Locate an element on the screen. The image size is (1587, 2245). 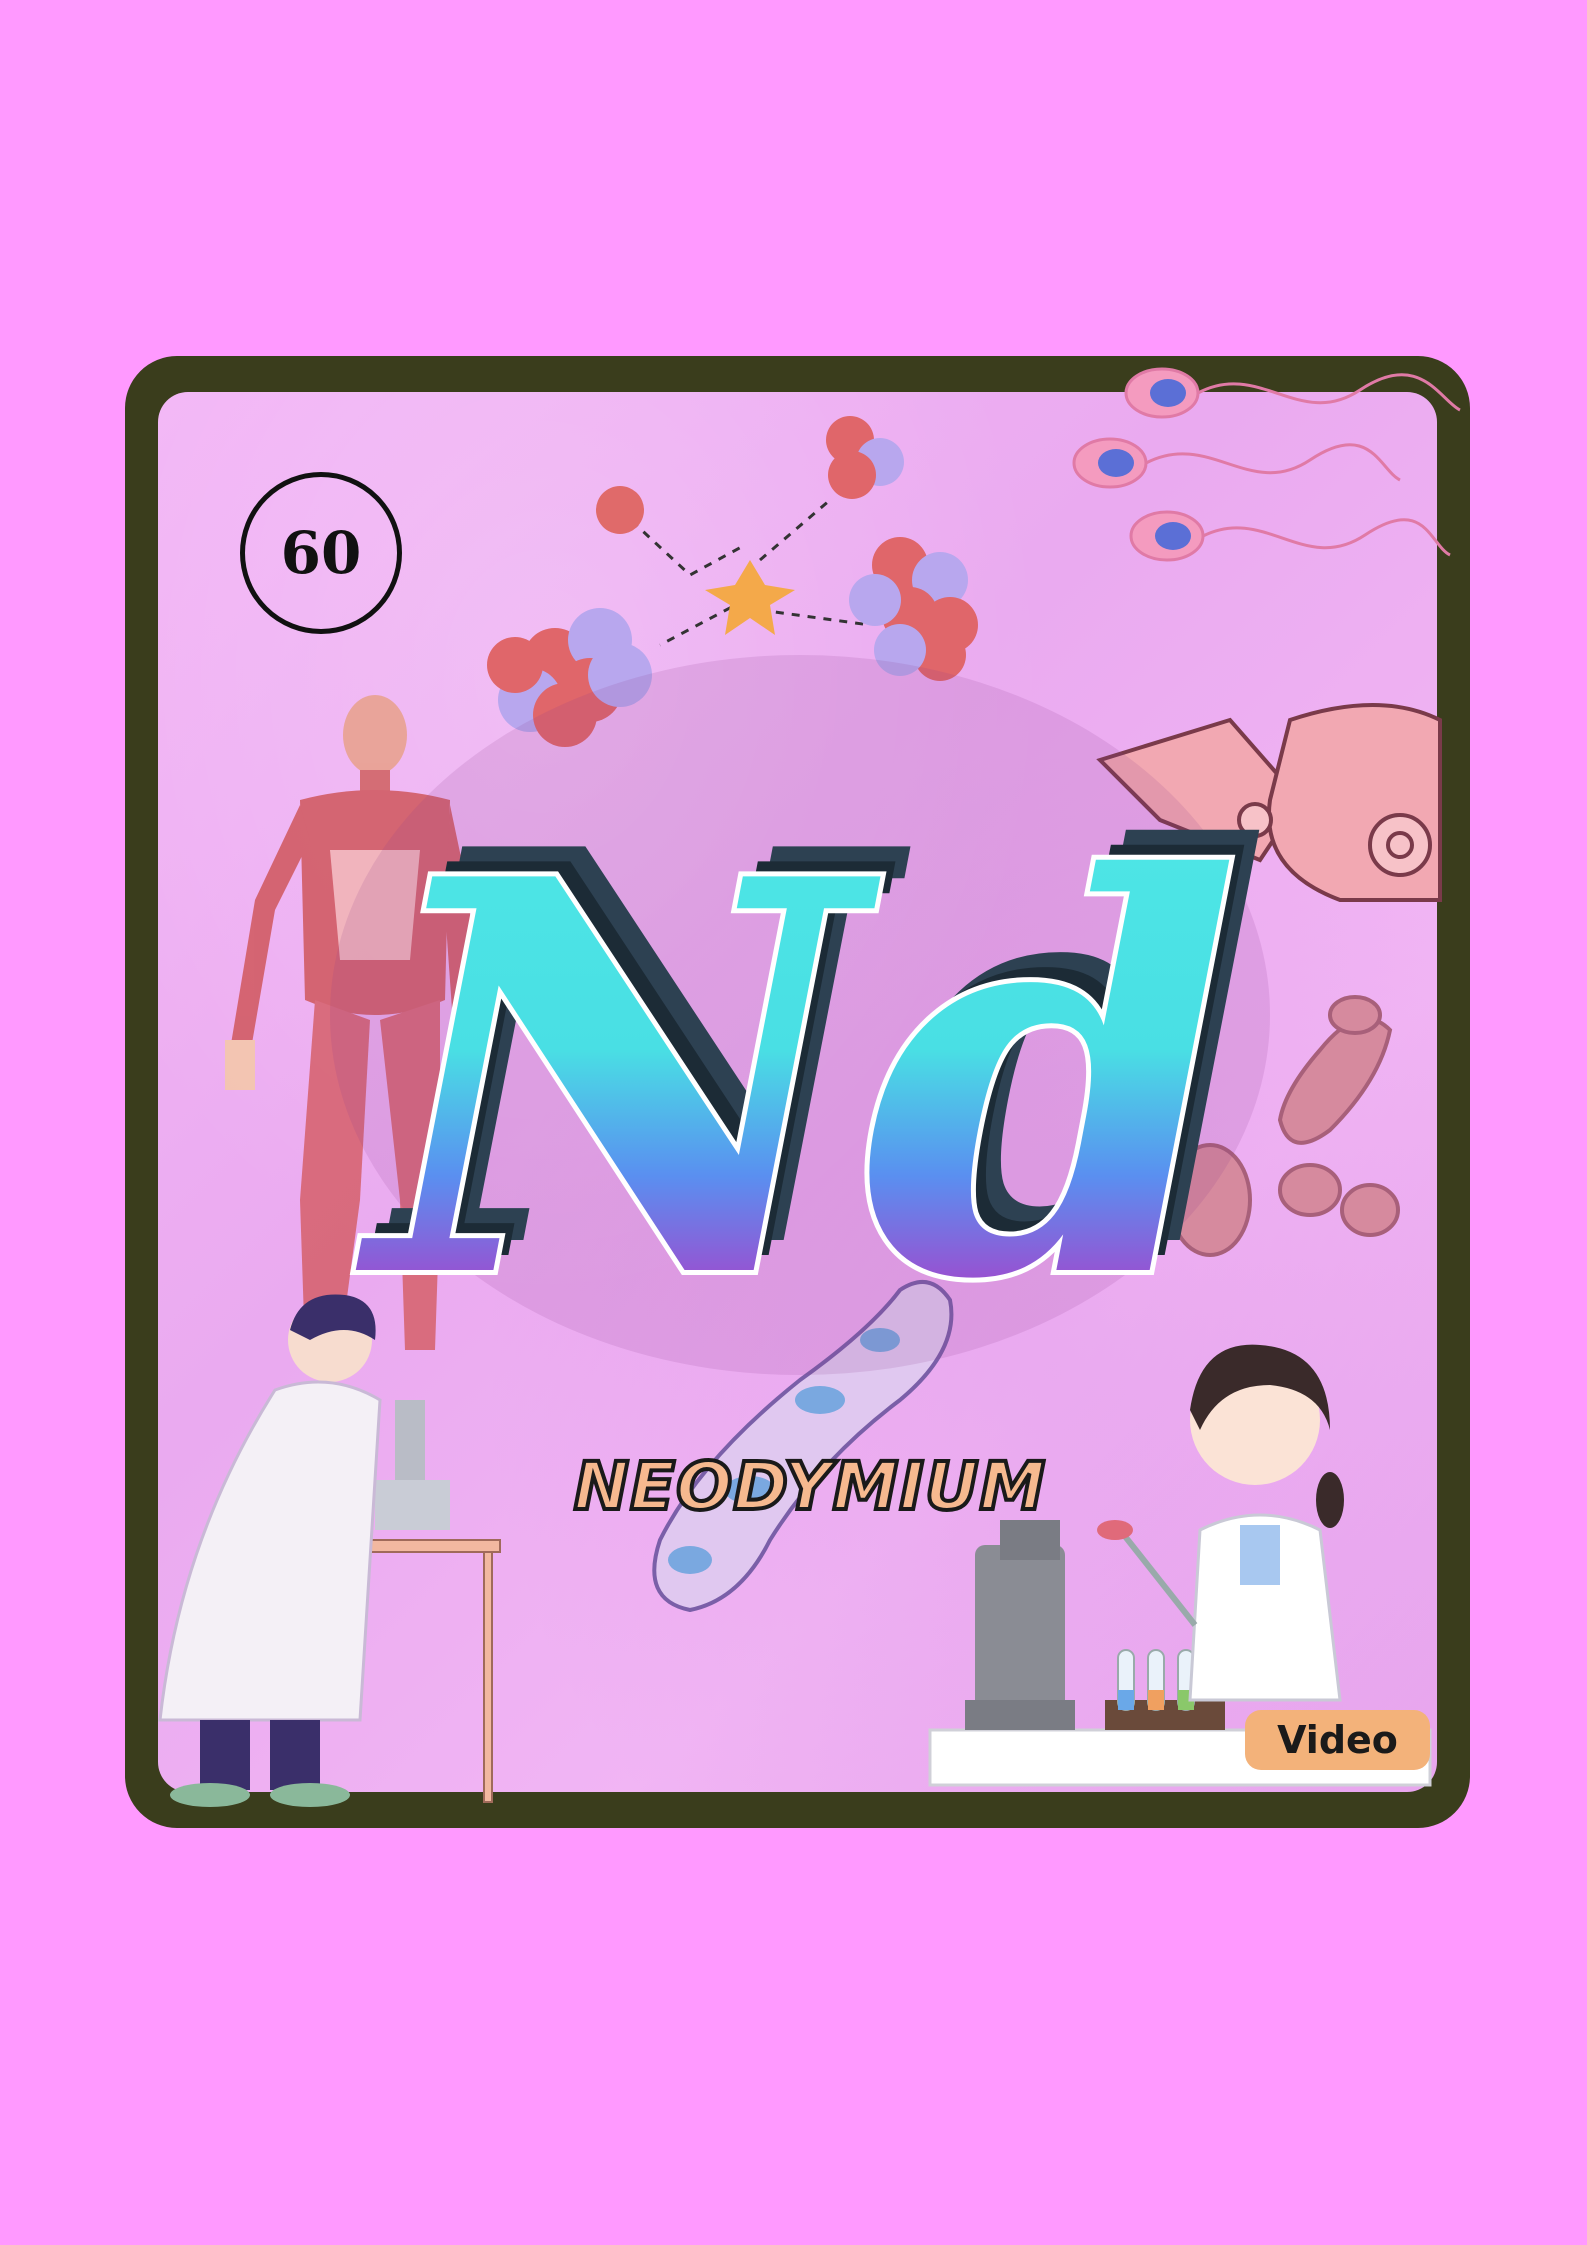
element-name: NEODYMIUM is located at coordinates (809, 1486).